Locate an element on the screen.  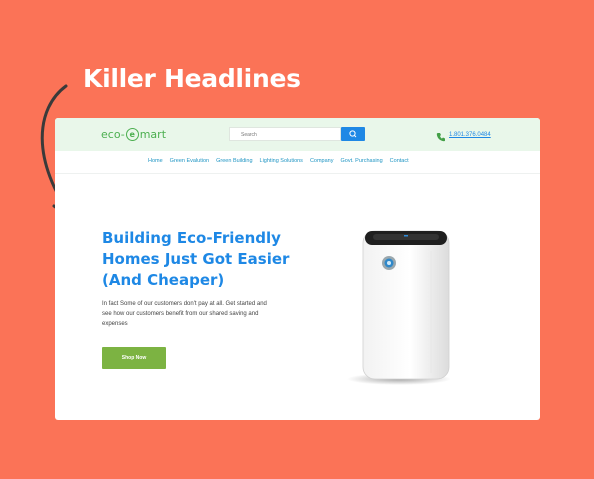
phone-icon is located at coordinates (440, 137).